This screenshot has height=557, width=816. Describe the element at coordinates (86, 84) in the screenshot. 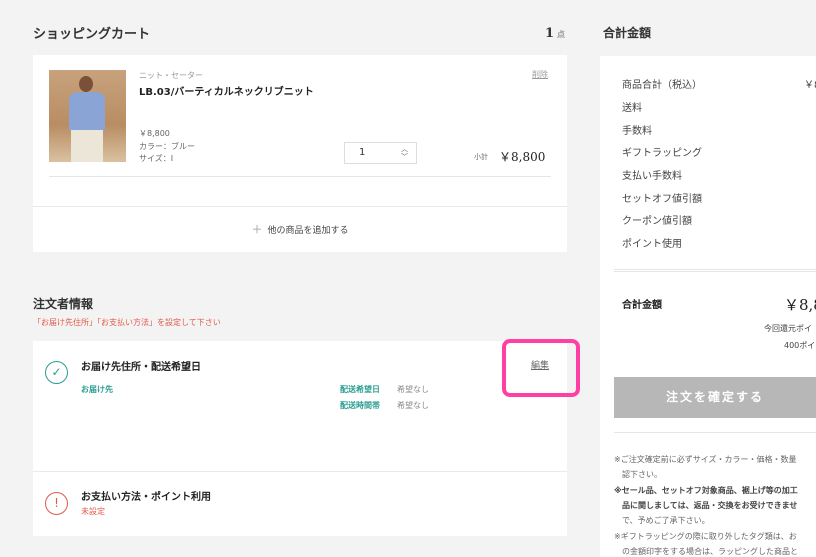

I see `model-head` at that location.